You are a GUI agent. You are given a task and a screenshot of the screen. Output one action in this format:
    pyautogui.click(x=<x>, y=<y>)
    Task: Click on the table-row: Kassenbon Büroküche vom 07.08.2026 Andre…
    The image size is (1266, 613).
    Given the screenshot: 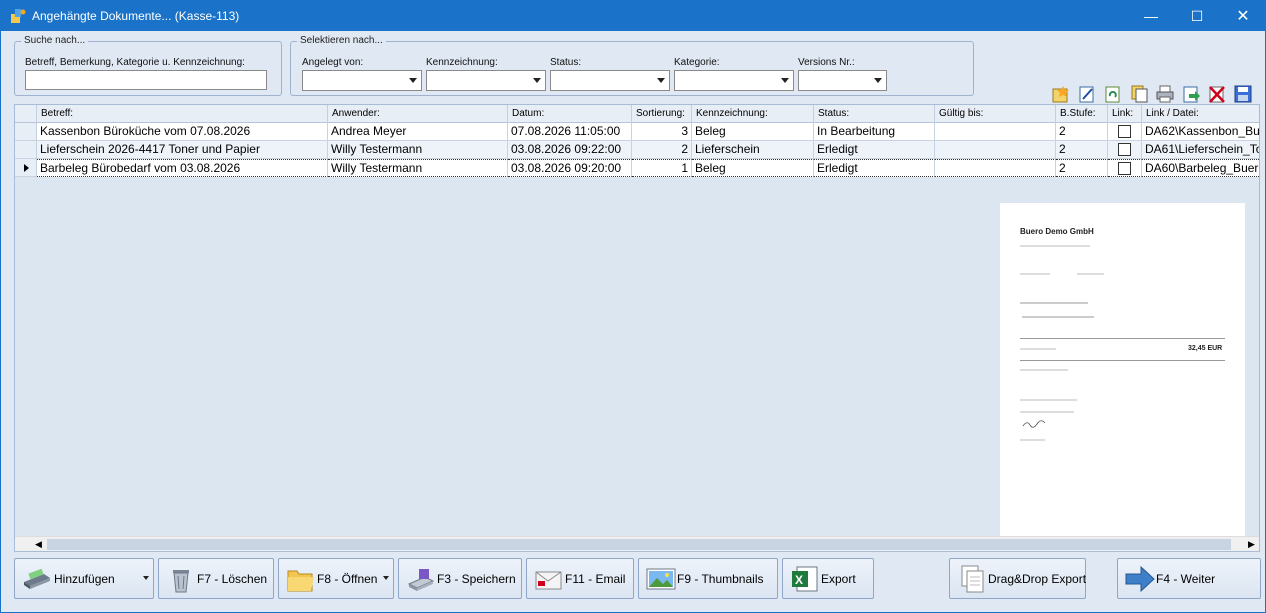 What is the action you would take?
    pyautogui.click(x=637, y=132)
    